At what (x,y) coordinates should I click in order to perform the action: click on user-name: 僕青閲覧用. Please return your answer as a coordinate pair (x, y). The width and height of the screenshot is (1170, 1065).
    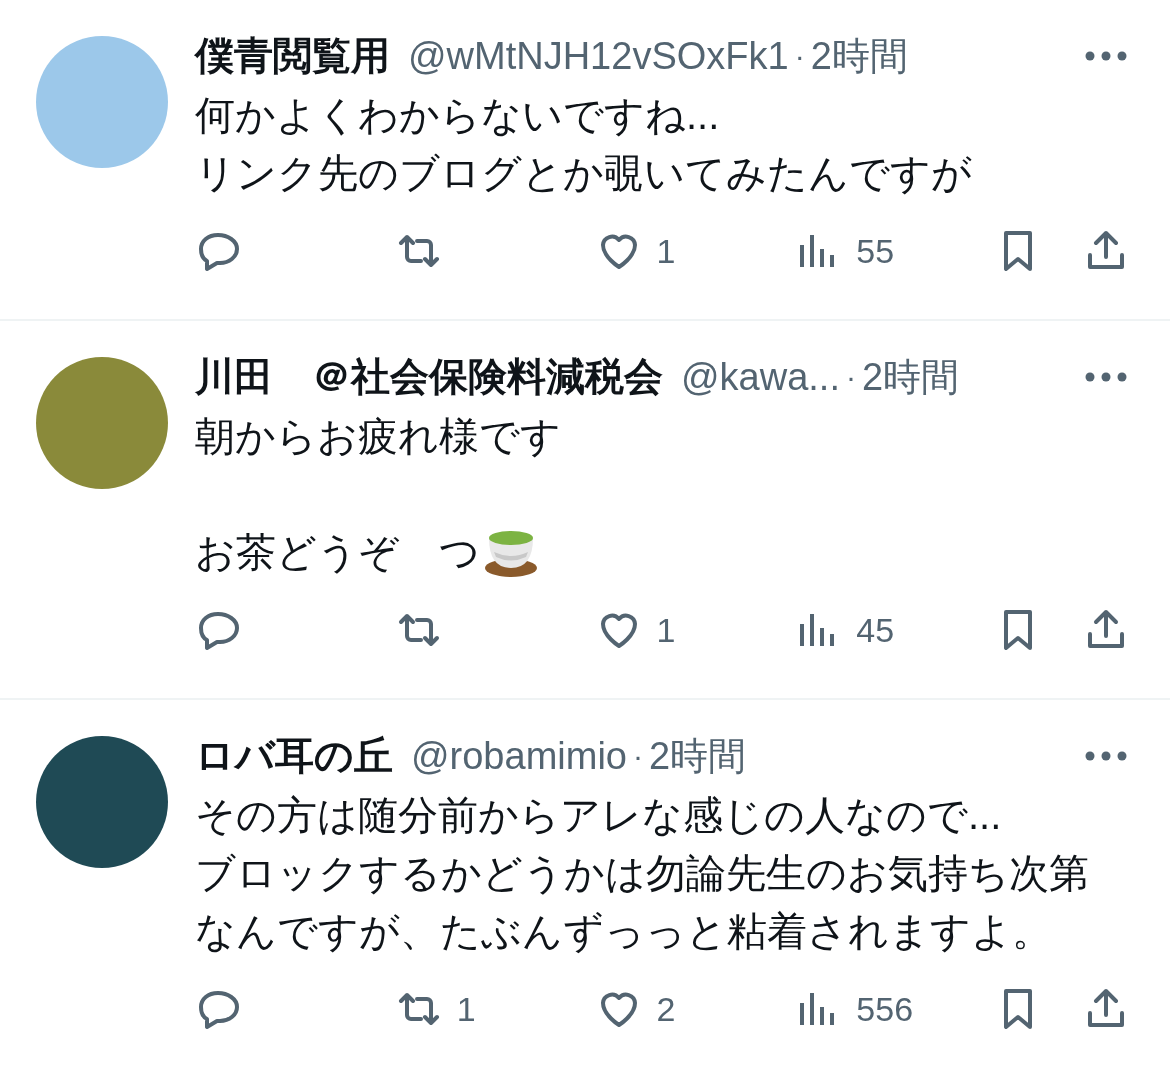
    Looking at the image, I should click on (292, 56).